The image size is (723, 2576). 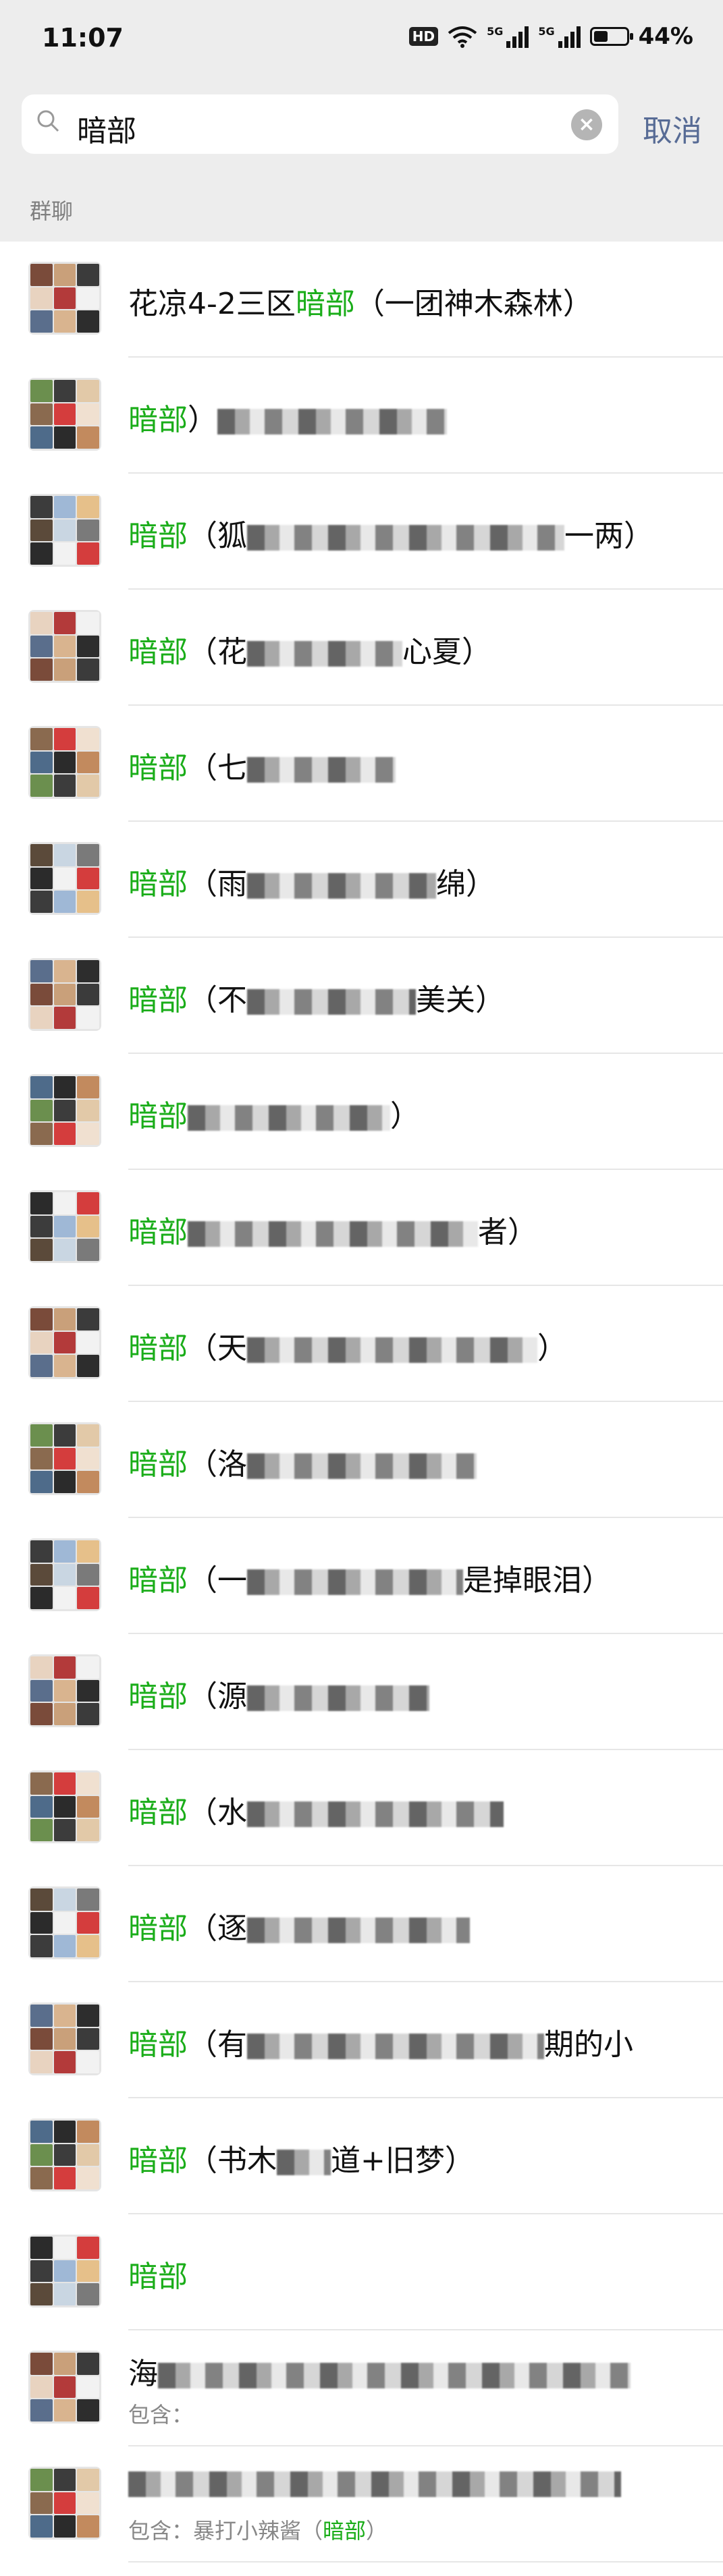 I want to click on name-text: （七, so click(x=218, y=768).